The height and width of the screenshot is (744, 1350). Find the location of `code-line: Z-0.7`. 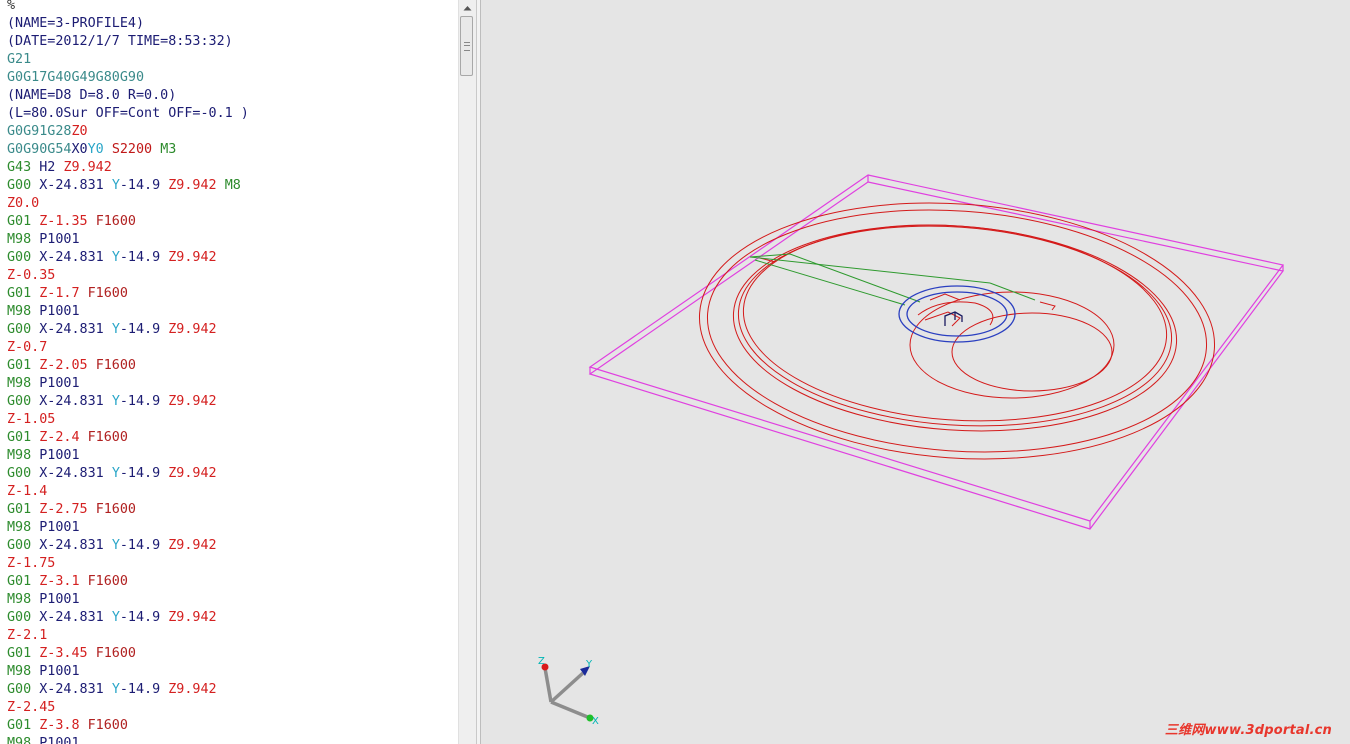

code-line: Z-0.7 is located at coordinates (128, 348).